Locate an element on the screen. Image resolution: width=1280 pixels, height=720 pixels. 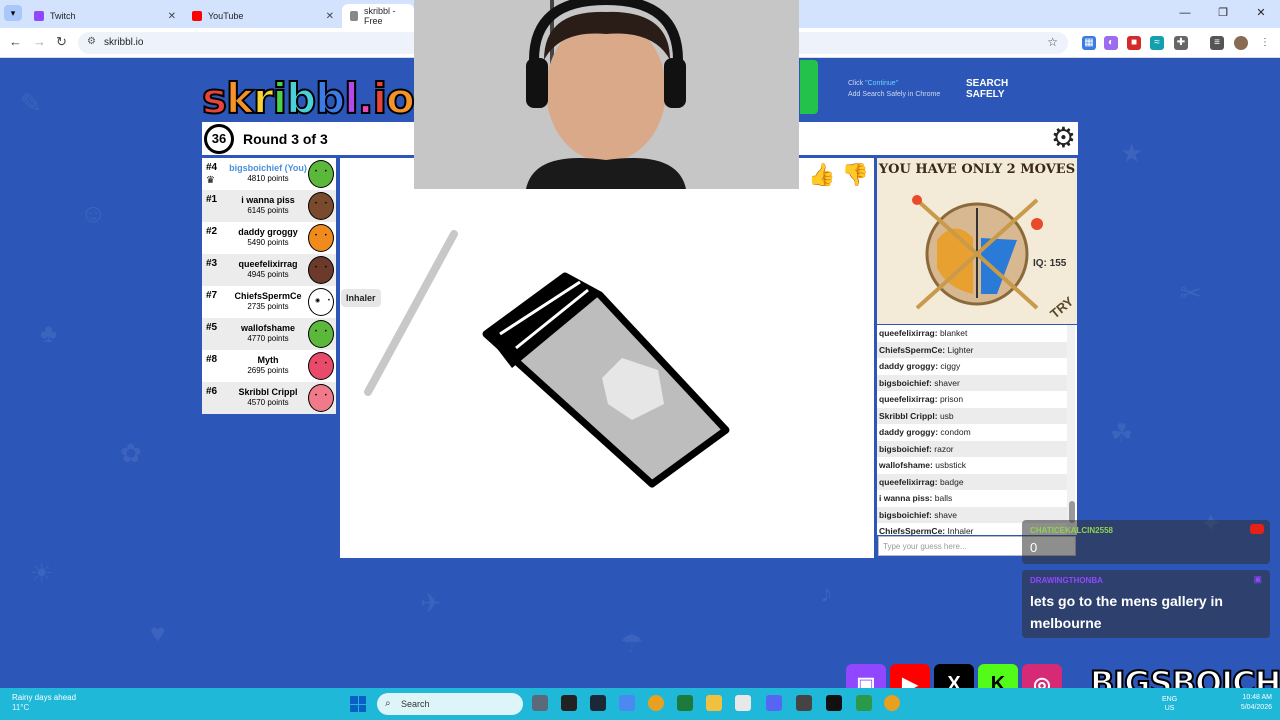
weather-widget: Rainy days ahead 11°C is located at coordinates (44, 703).